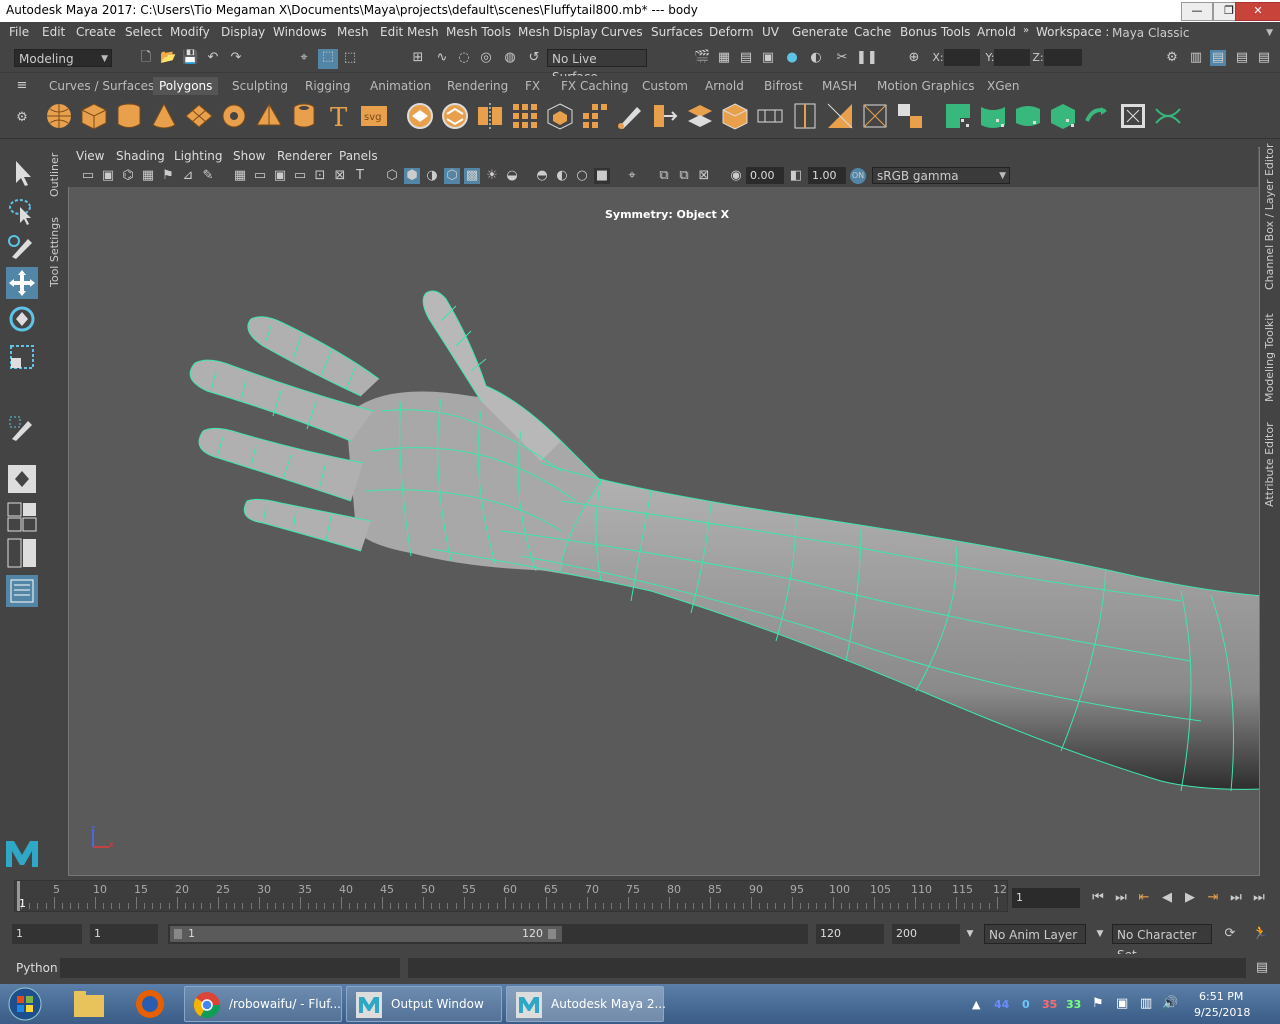  What do you see at coordinates (300, 32) in the screenshot?
I see `menu-windows: Windows` at bounding box center [300, 32].